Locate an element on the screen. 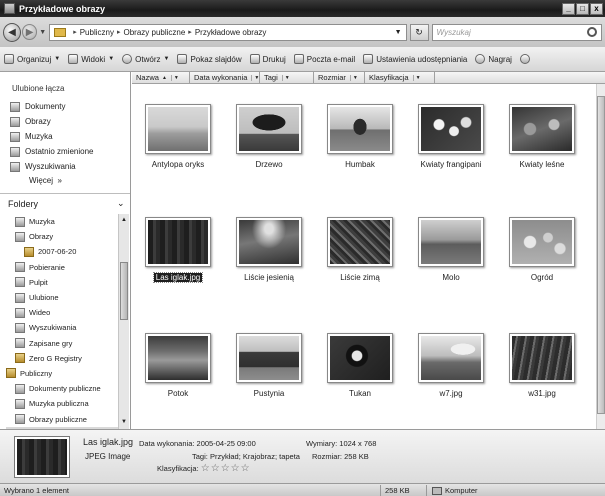  file-item: Pustynia is located at coordinates (269, 365).